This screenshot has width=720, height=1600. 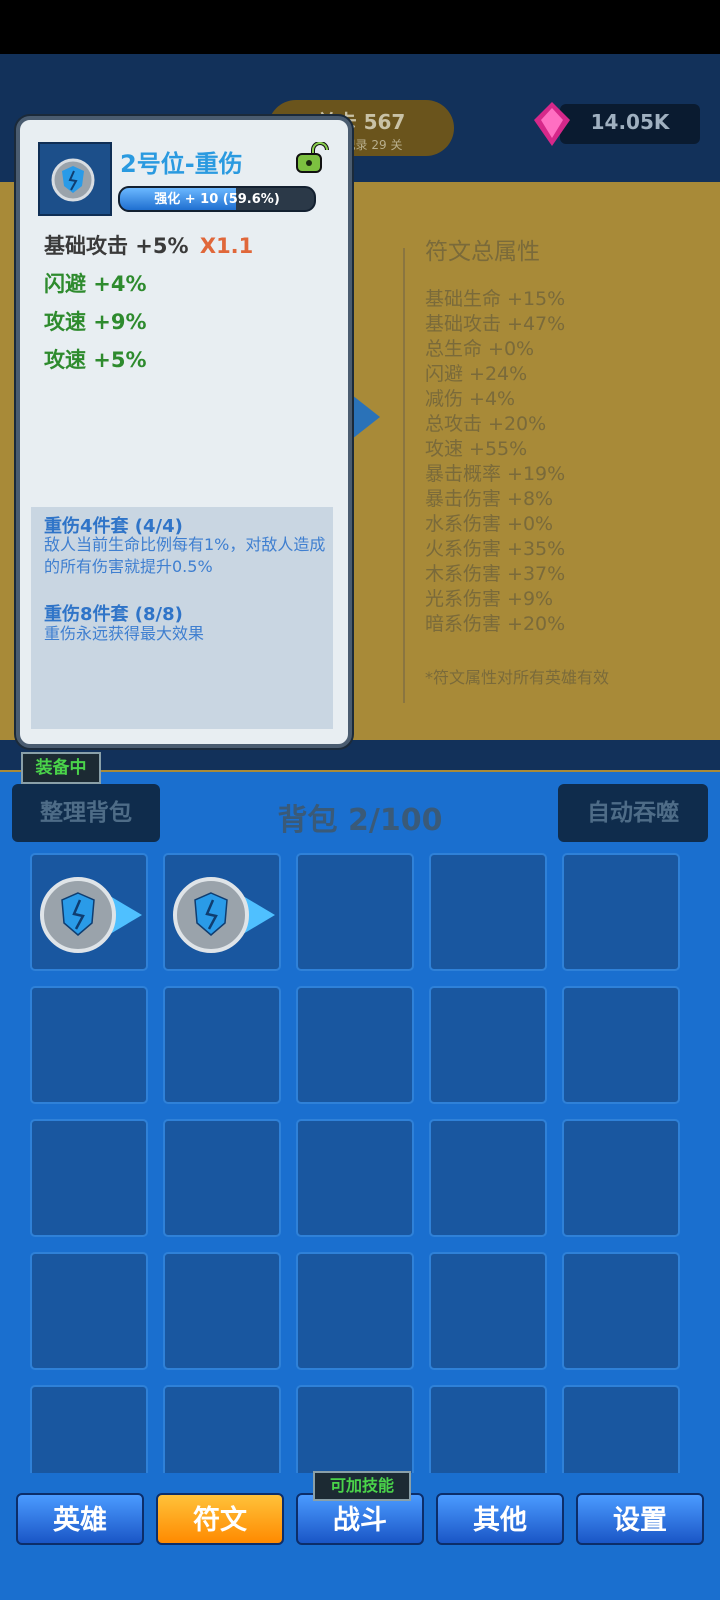 I want to click on enhance-label: 强化 + 10 (59.6%), so click(x=217, y=199).